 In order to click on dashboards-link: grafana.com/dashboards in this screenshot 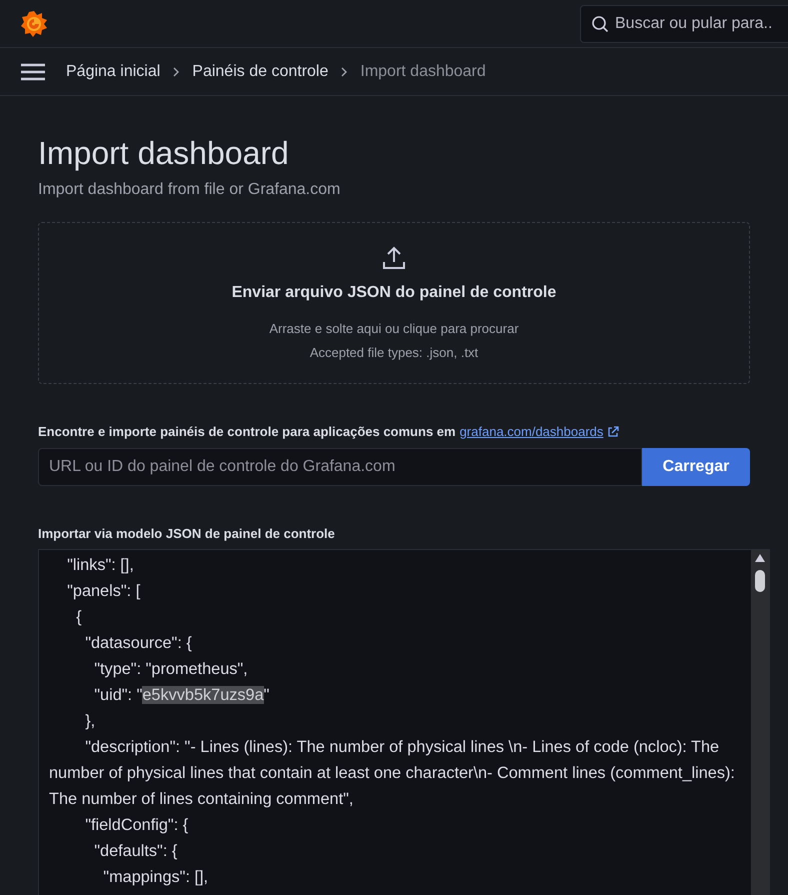, I will do `click(532, 432)`.